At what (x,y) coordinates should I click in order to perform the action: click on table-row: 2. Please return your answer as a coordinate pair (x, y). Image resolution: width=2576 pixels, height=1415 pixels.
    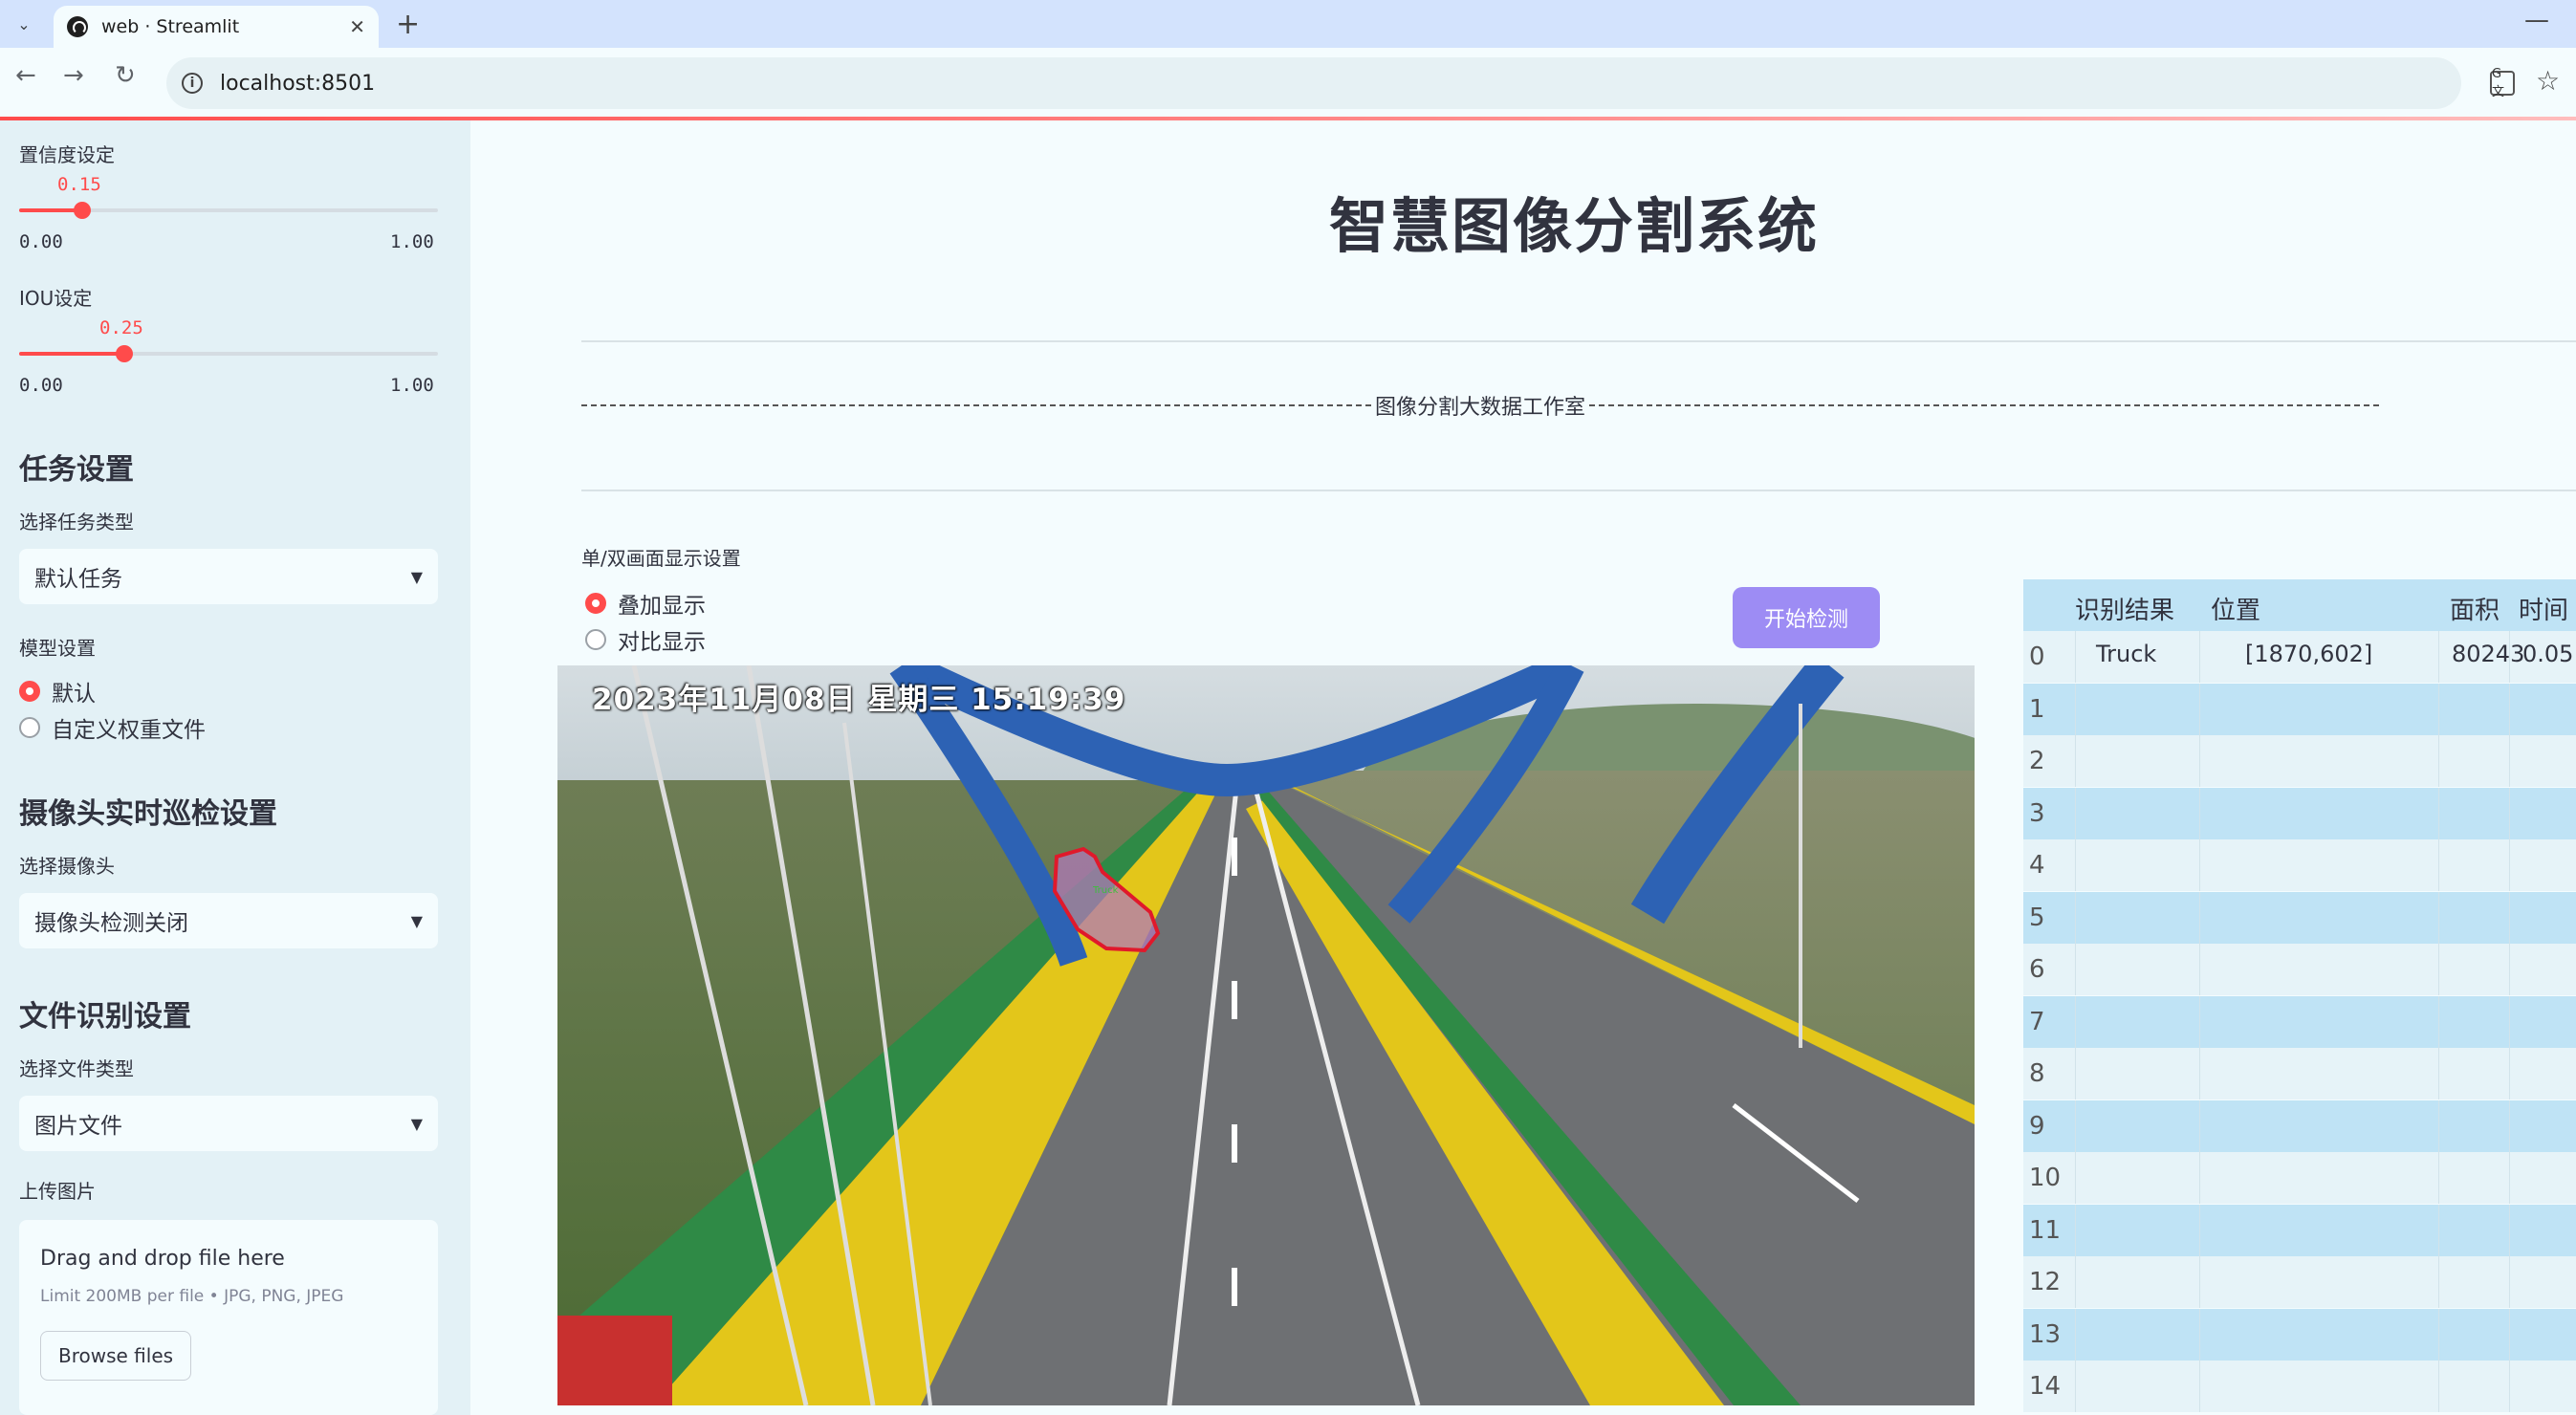
    Looking at the image, I should click on (2299, 761).